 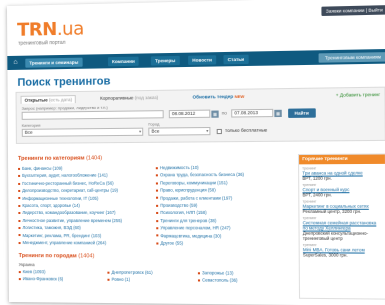 I want to click on category-link: Логистика, таможня, ВЭД (60), so click(x=84, y=228).